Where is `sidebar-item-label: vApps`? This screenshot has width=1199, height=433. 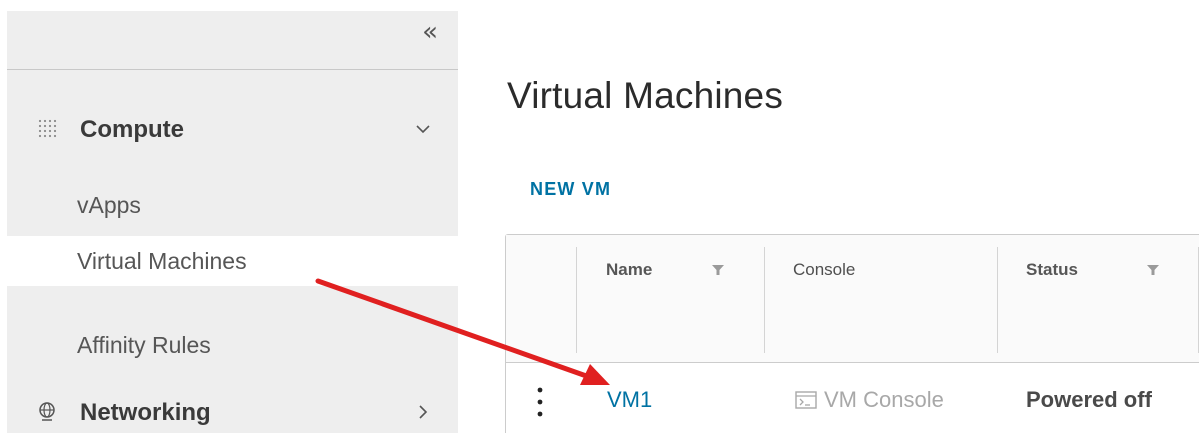
sidebar-item-label: vApps is located at coordinates (109, 205).